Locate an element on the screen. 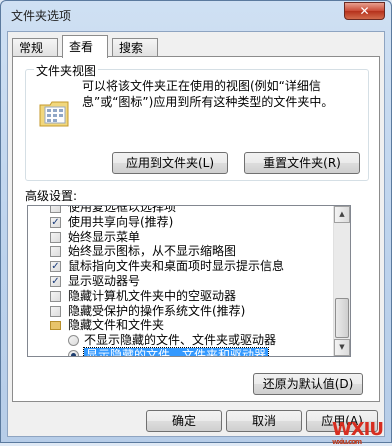 This screenshot has height=446, width=392. close-button: ✕ is located at coordinates (364, 11).